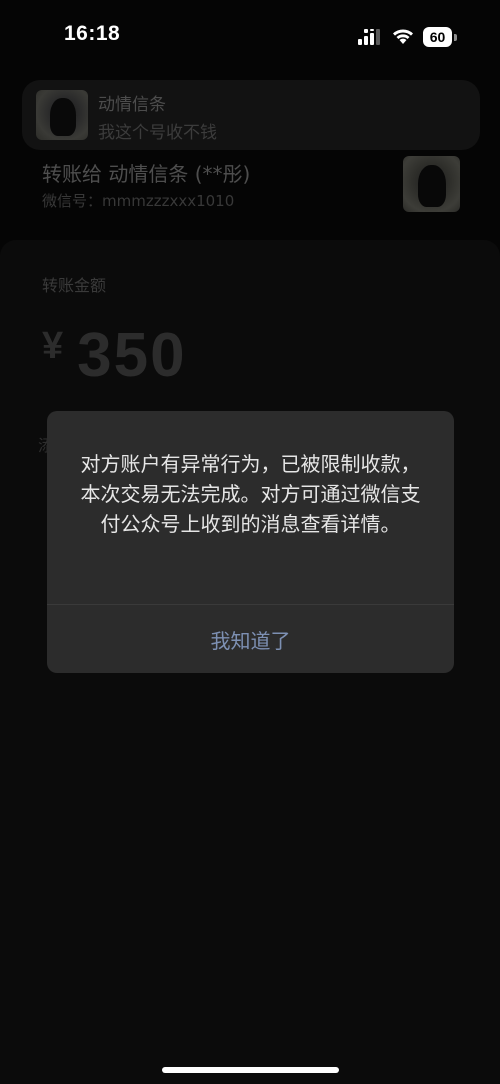 The image size is (500, 1084). Describe the element at coordinates (403, 36) in the screenshot. I see `wifi-icon` at that location.